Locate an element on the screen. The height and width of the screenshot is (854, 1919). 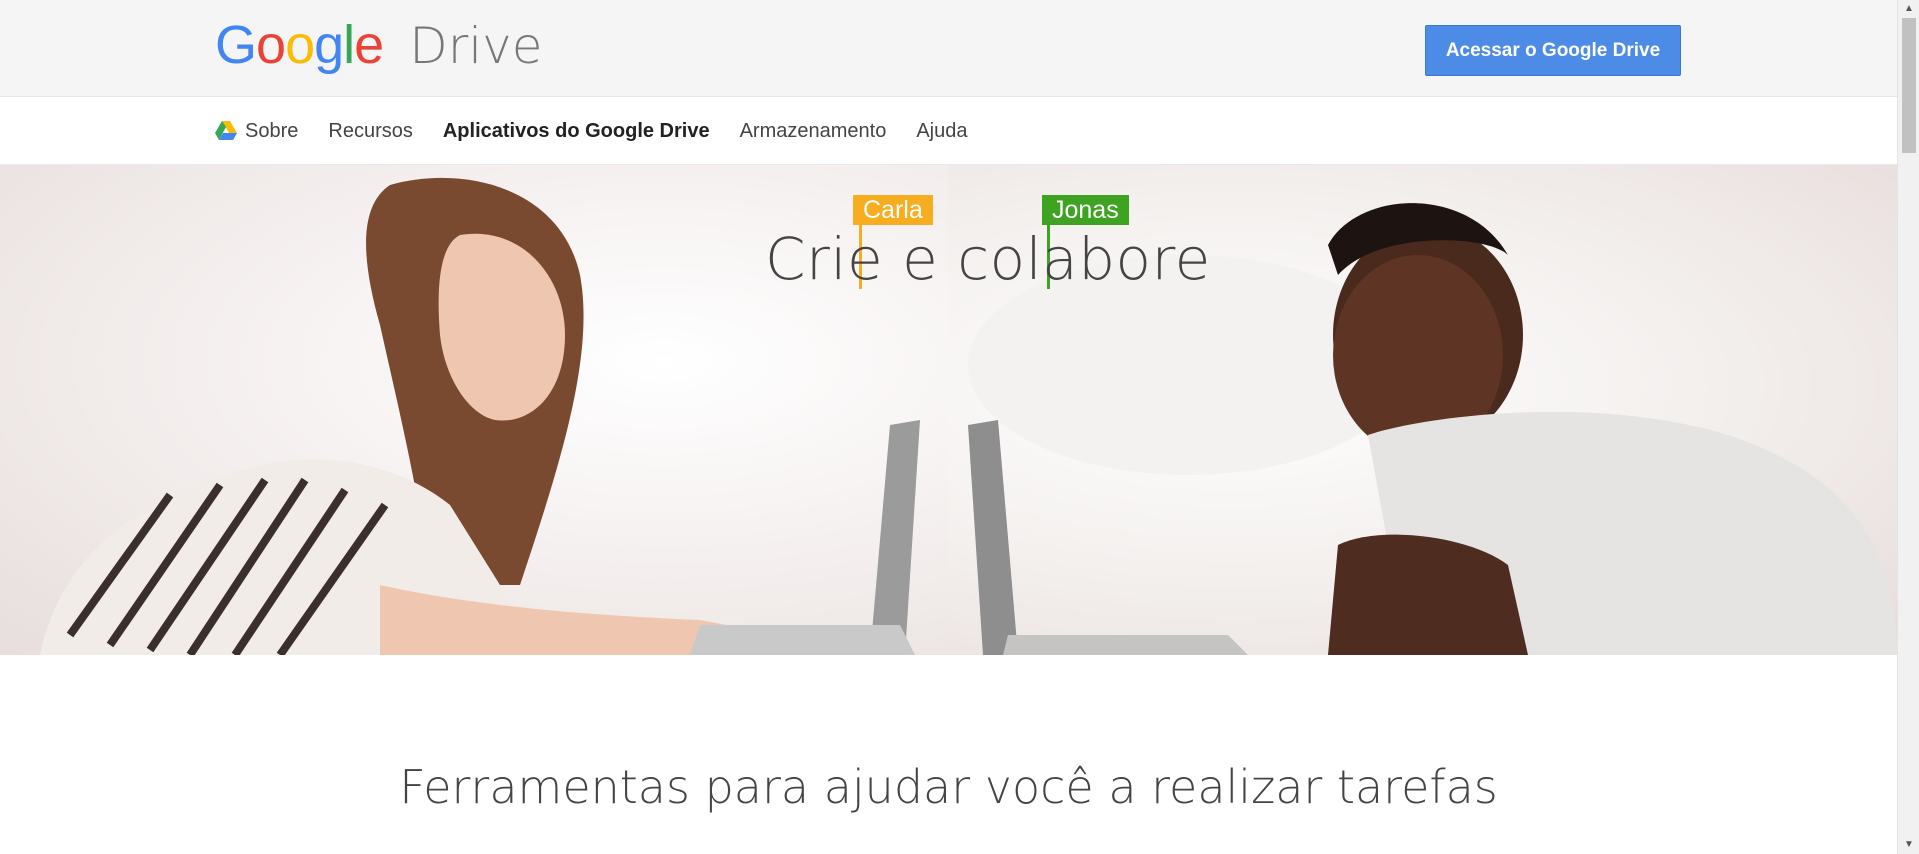
drive-wordmark: Drive is located at coordinates (476, 46).